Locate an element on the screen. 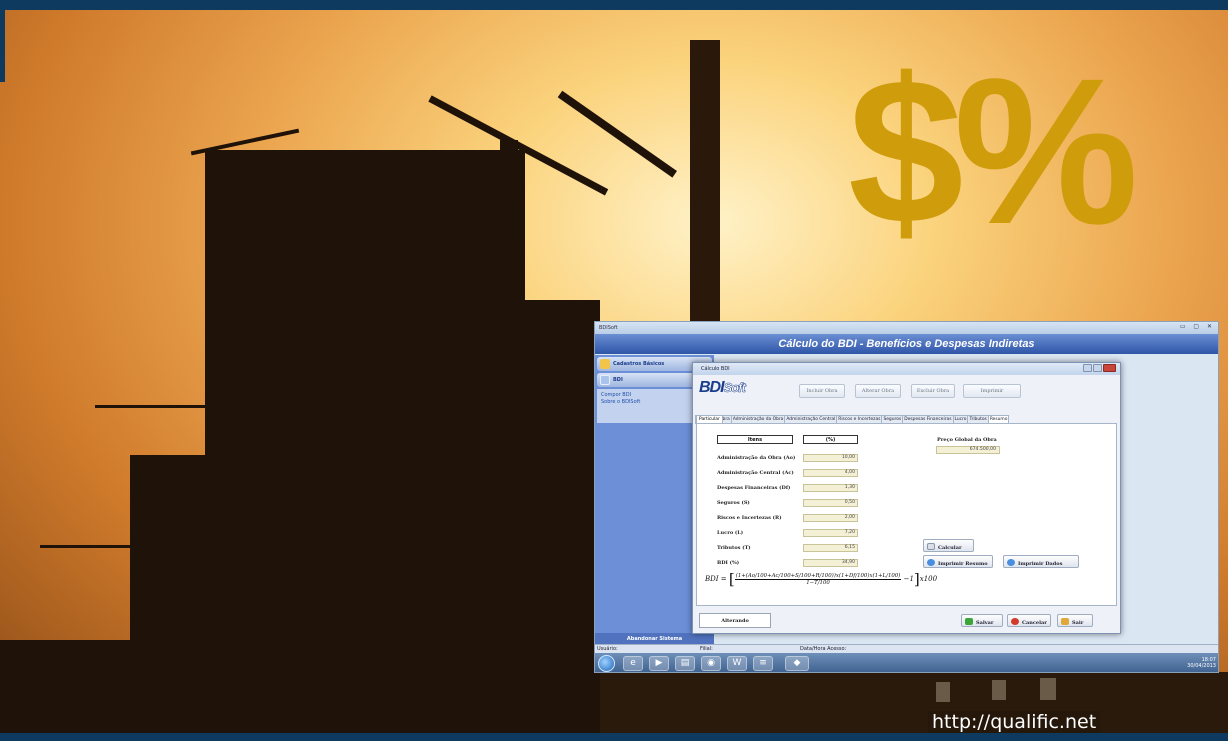 Image resolution: width=1228 pixels, height=741 pixels. crane-tower-center is located at coordinates (509, 250).